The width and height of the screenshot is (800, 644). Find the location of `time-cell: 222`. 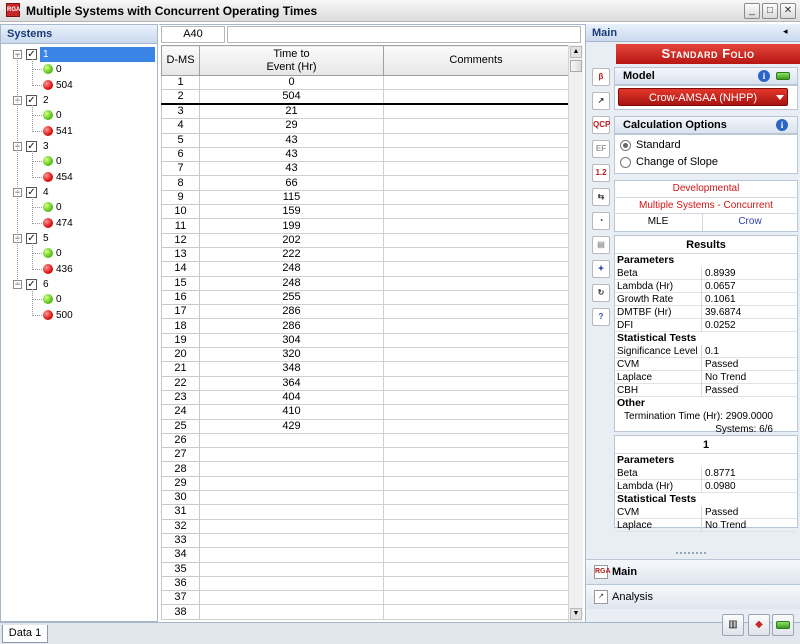

time-cell: 222 is located at coordinates (291, 254).